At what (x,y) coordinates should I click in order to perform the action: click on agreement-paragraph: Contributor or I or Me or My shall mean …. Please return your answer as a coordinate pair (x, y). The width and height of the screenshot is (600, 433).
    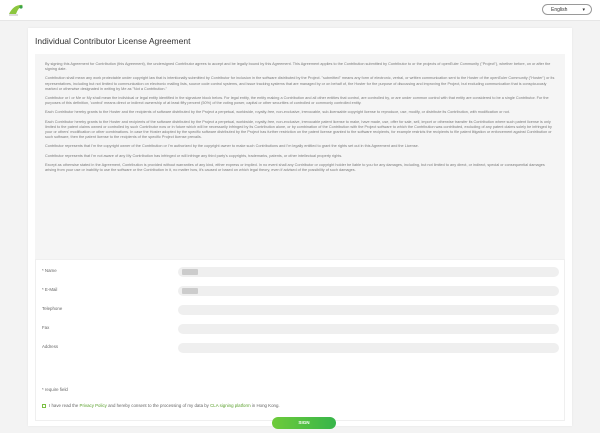
    Looking at the image, I should click on (297, 101).